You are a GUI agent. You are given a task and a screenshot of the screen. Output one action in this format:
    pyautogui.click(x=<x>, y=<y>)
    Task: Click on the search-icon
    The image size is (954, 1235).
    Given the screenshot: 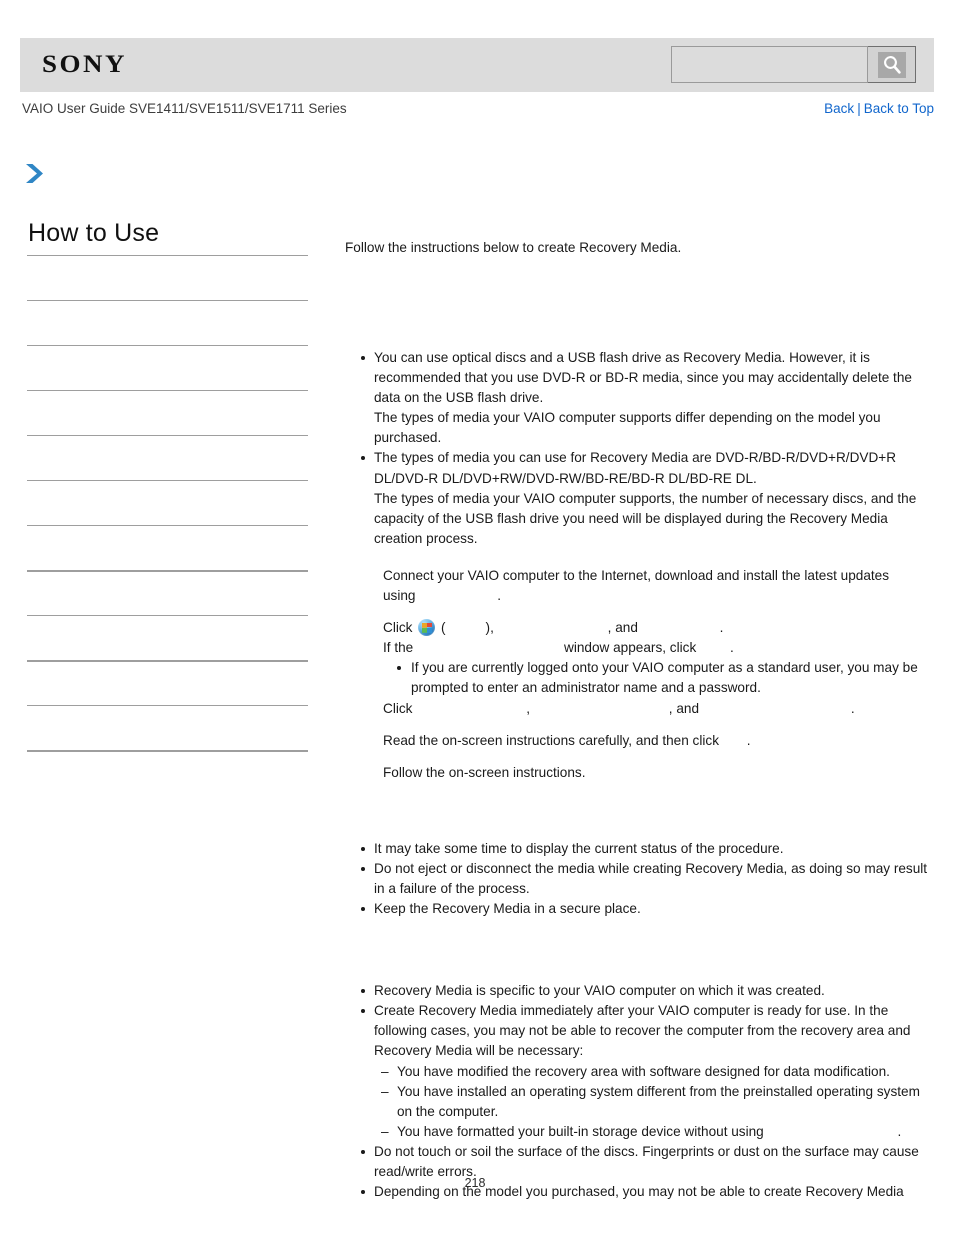 What is the action you would take?
    pyautogui.click(x=891, y=64)
    